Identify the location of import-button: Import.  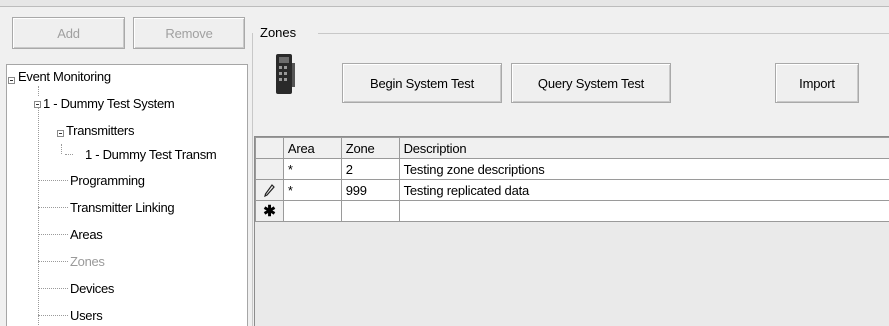
(817, 83).